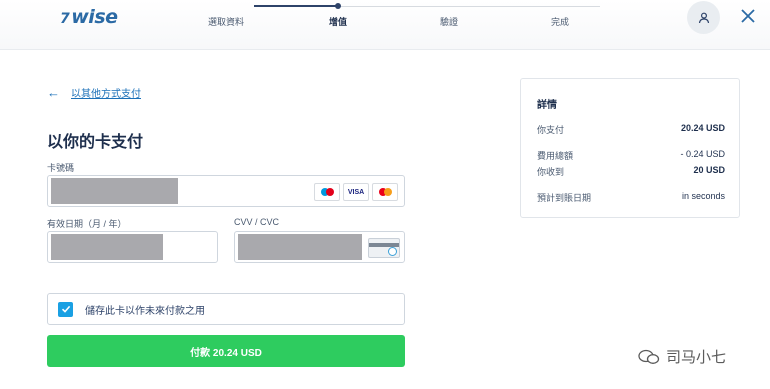 Image resolution: width=770 pixels, height=389 pixels. Describe the element at coordinates (61, 168) in the screenshot. I see `card-number-label: 卡號碼` at that location.